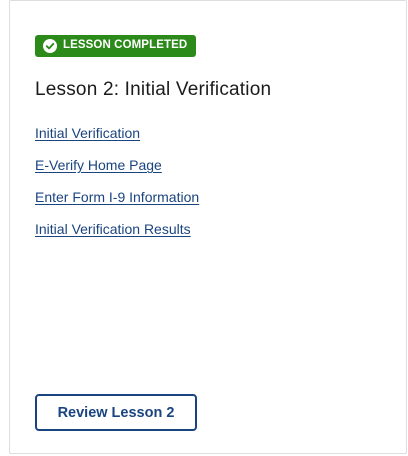 The image size is (408, 456). What do you see at coordinates (87, 133) in the screenshot?
I see `link-initial-verification: Initial Verification` at bounding box center [87, 133].